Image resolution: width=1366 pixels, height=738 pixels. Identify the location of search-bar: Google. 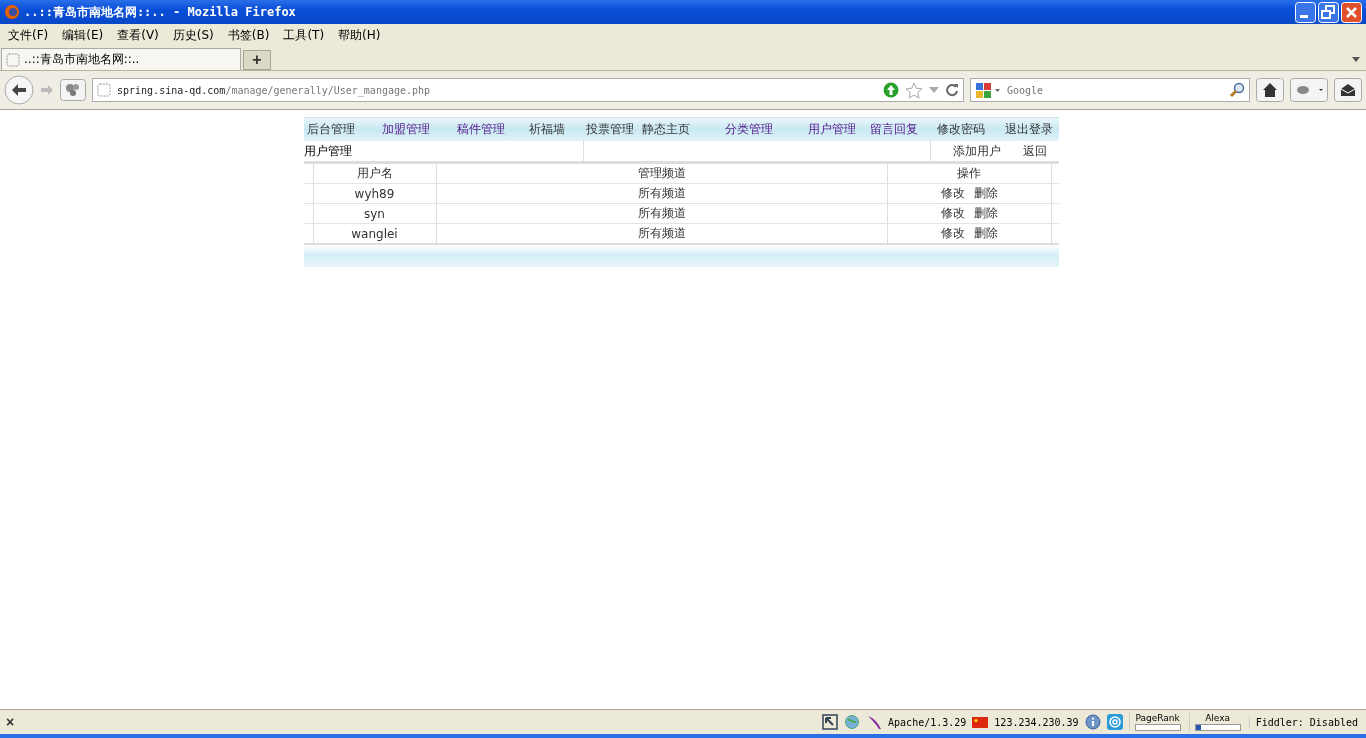
(1110, 90).